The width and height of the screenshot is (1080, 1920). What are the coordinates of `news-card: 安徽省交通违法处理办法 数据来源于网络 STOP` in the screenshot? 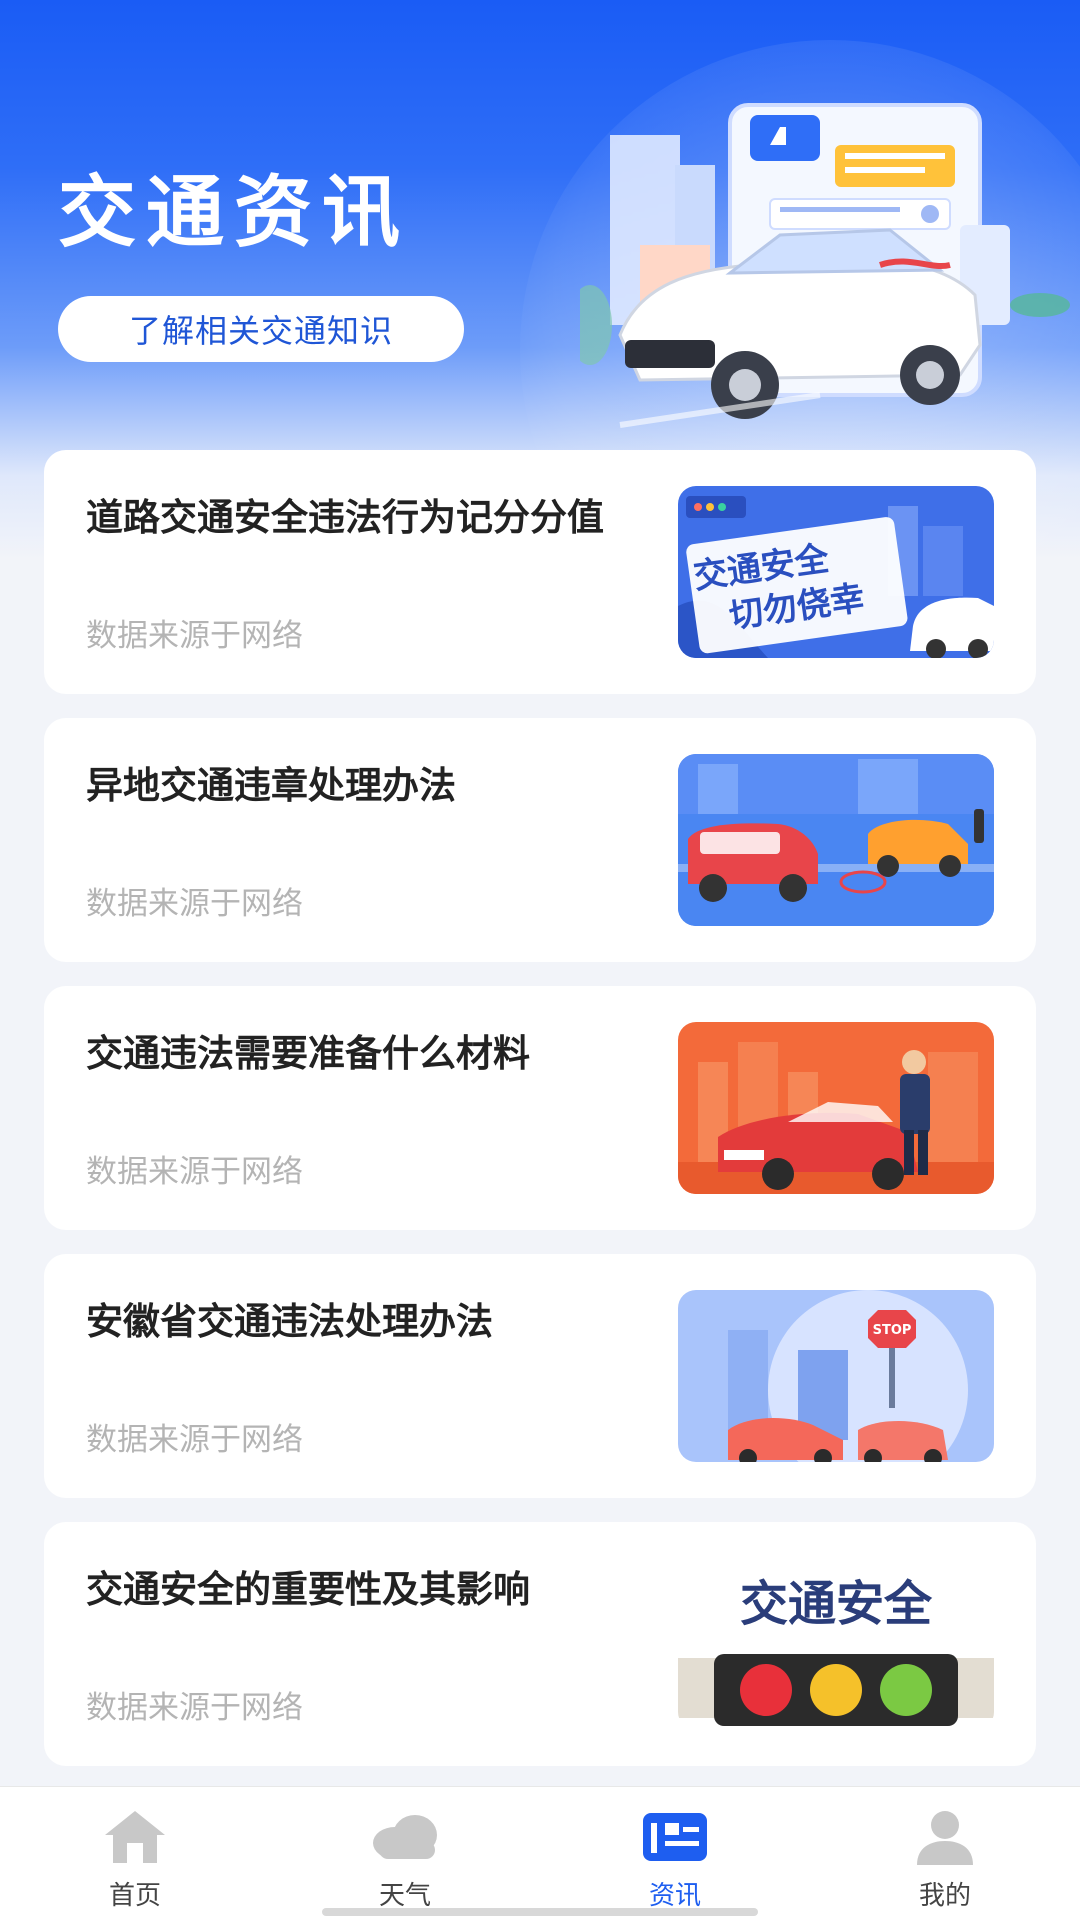 It's located at (540, 1376).